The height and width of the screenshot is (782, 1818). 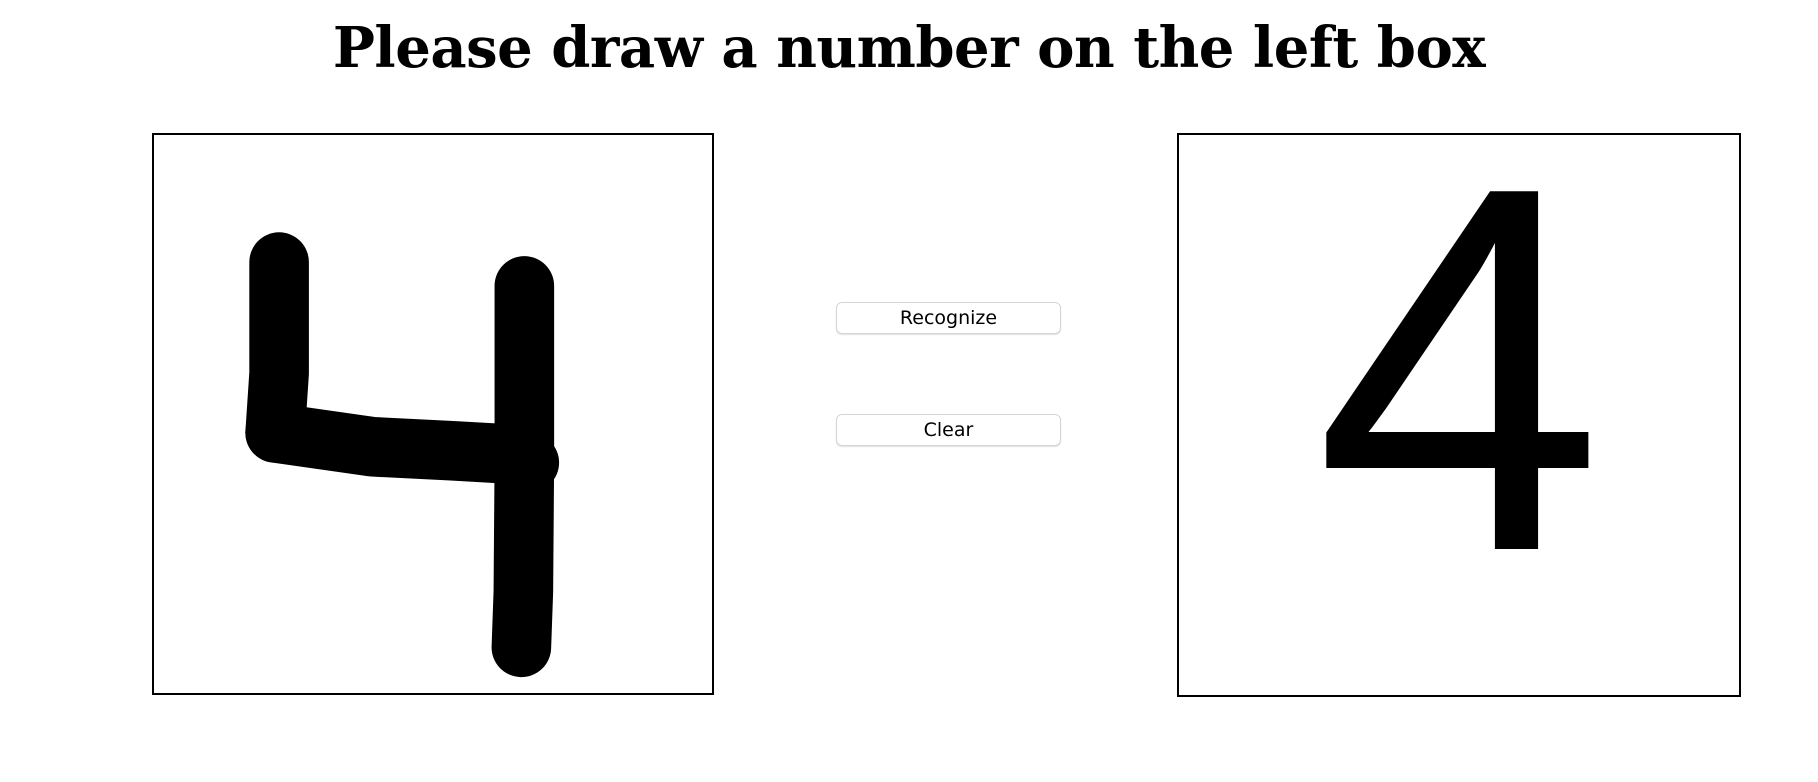 I want to click on drawn-digit-strokes, so click(x=402, y=455).